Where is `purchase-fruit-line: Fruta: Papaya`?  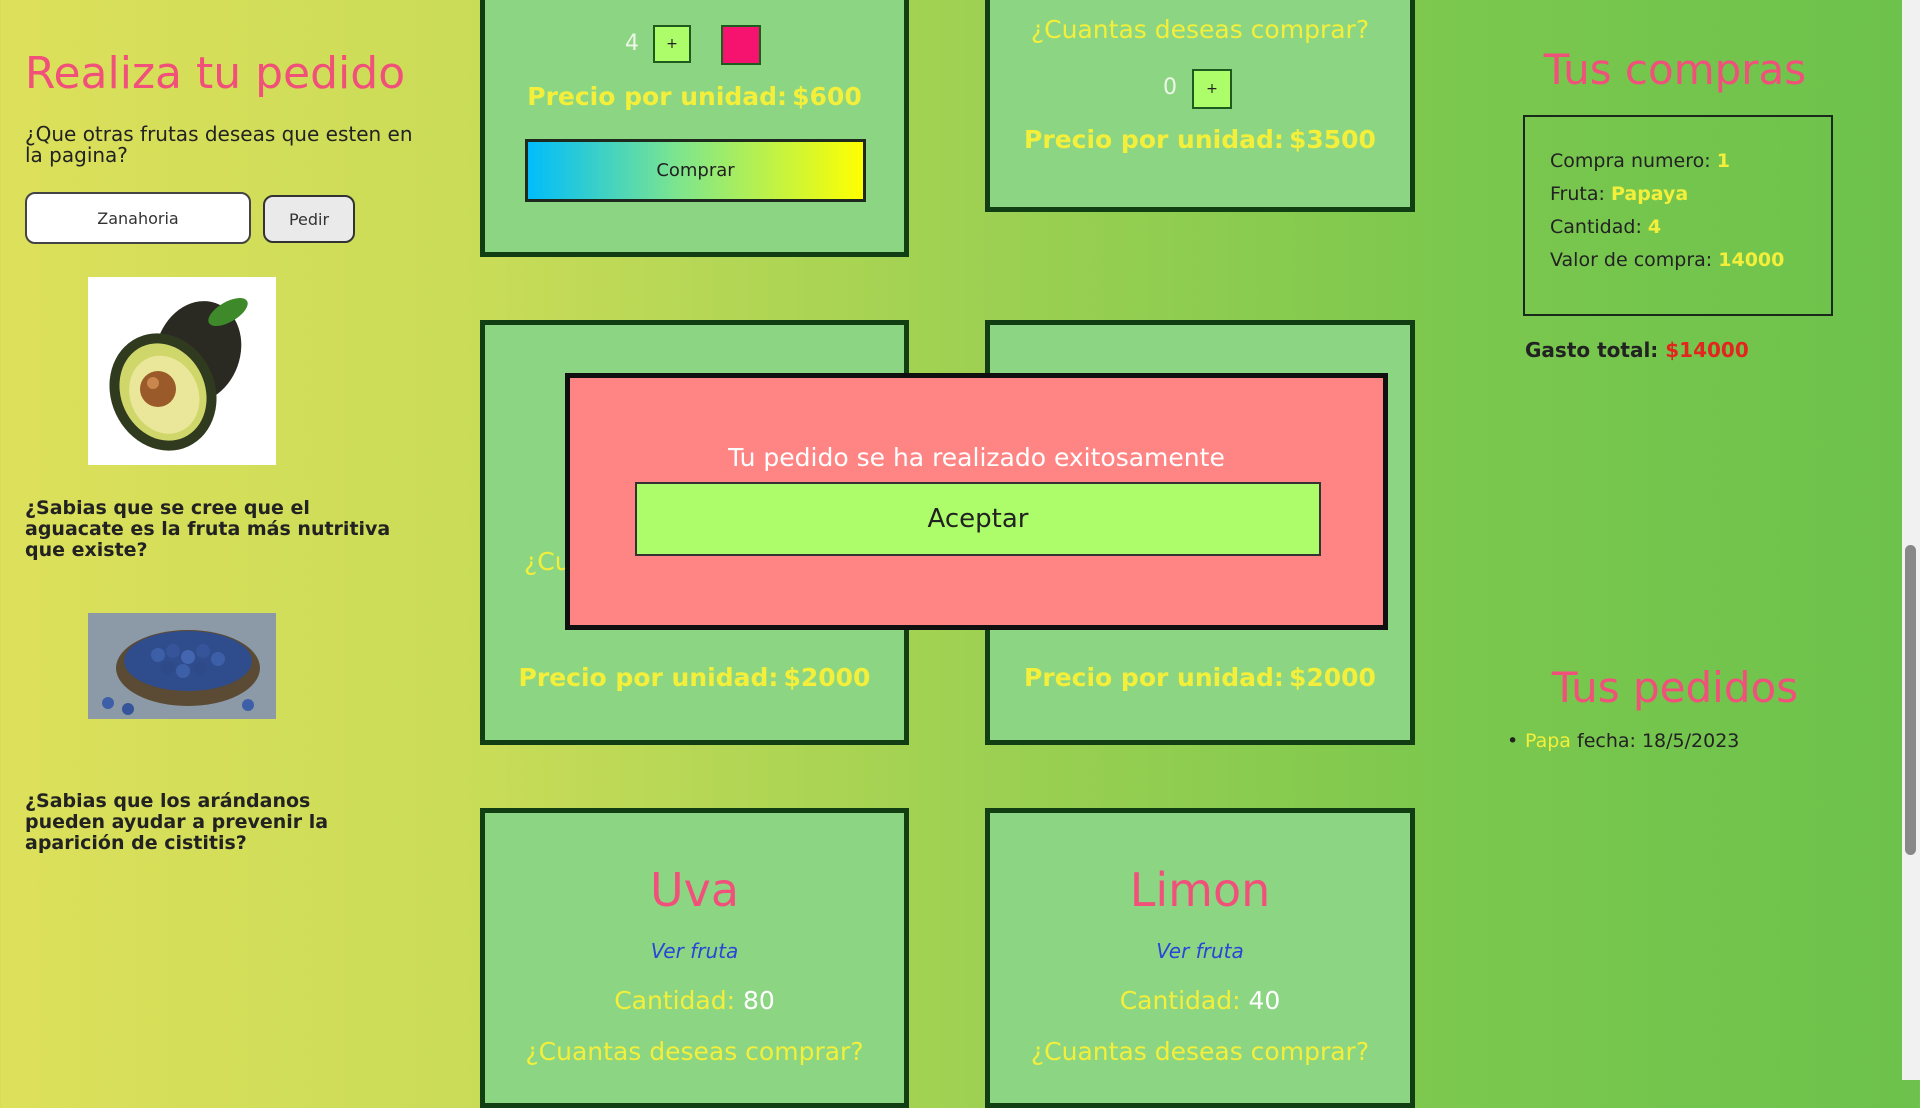 purchase-fruit-line: Fruta: Papaya is located at coordinates (1690, 194).